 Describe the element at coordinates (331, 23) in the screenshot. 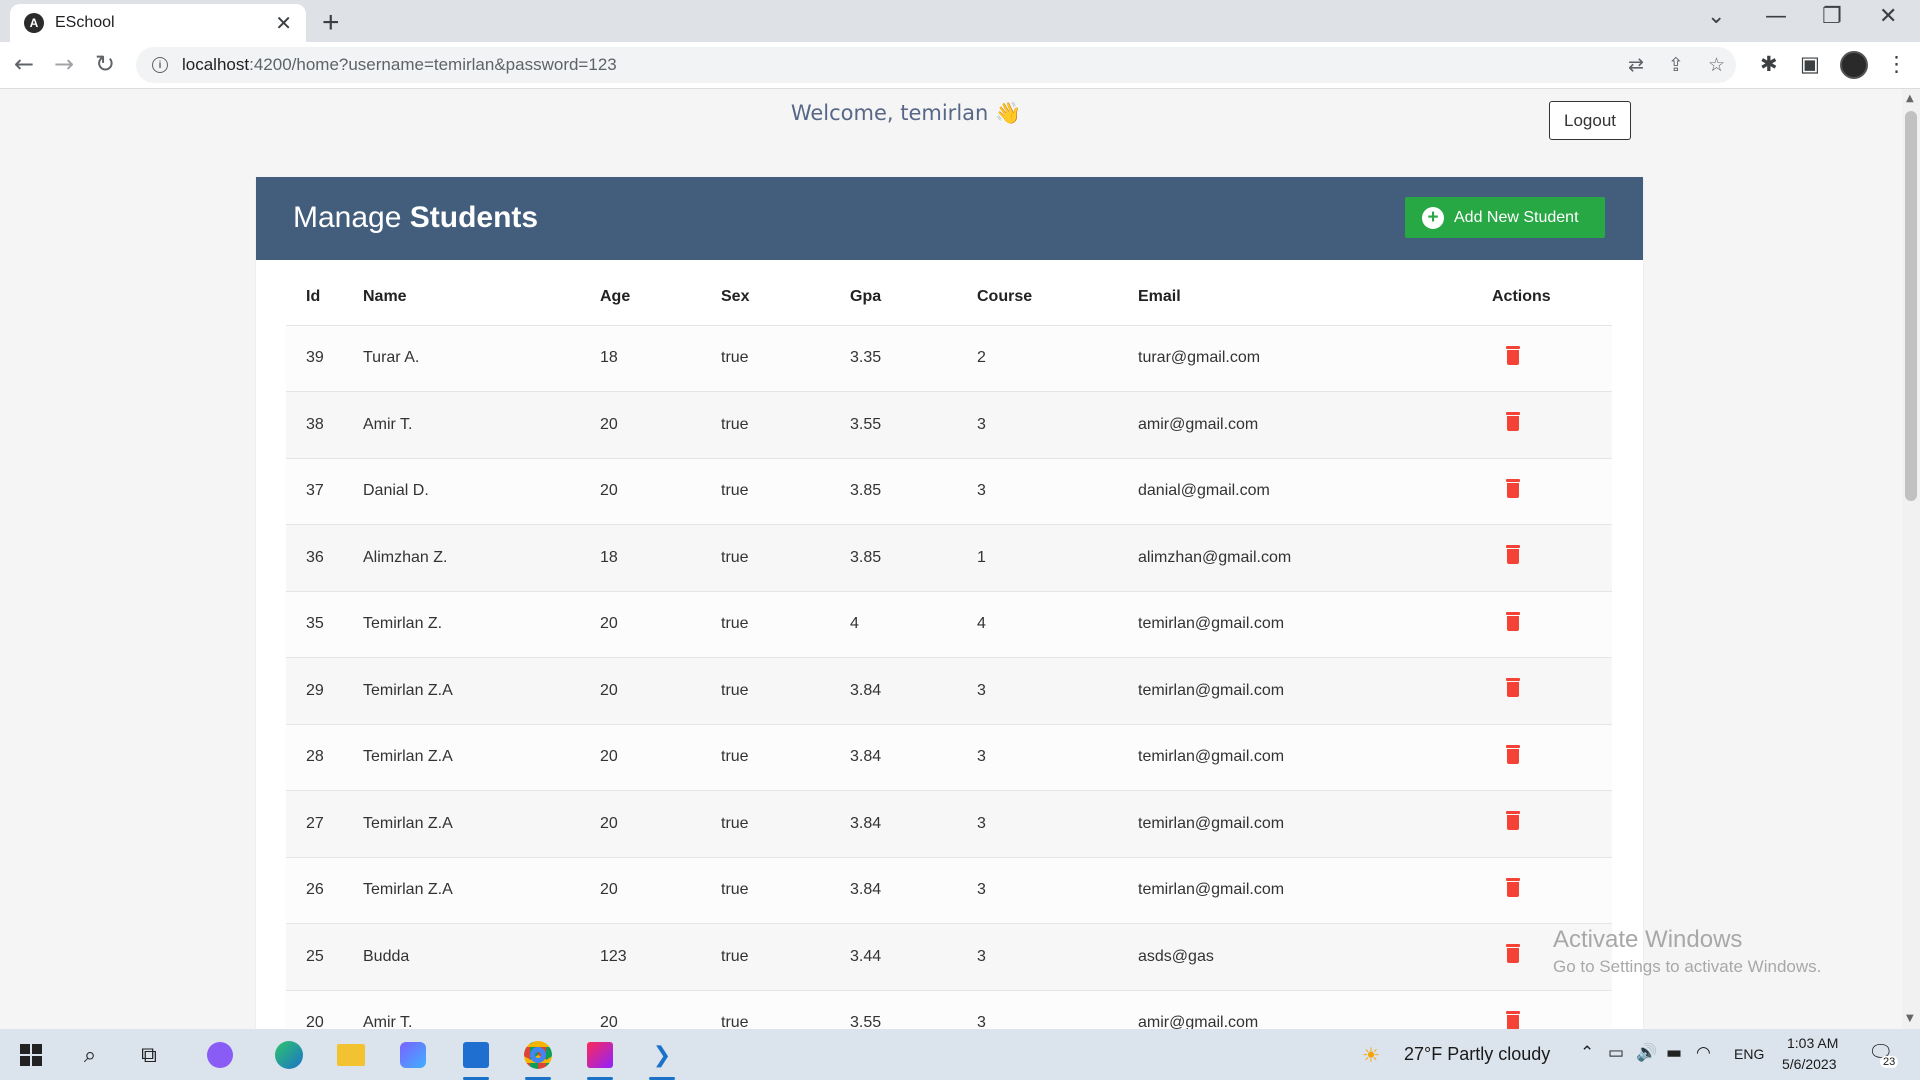

I see `new-tab-button: +` at that location.